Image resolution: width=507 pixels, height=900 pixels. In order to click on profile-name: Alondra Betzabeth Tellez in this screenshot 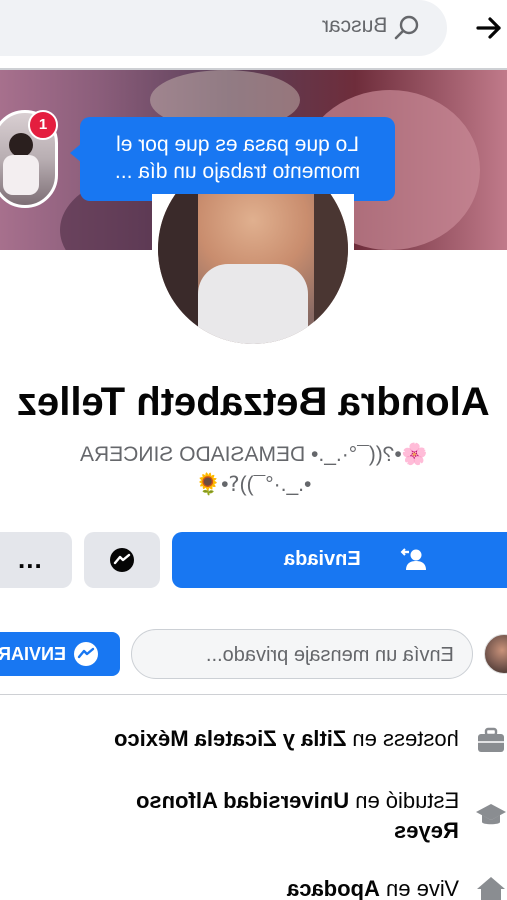, I will do `click(253, 402)`.